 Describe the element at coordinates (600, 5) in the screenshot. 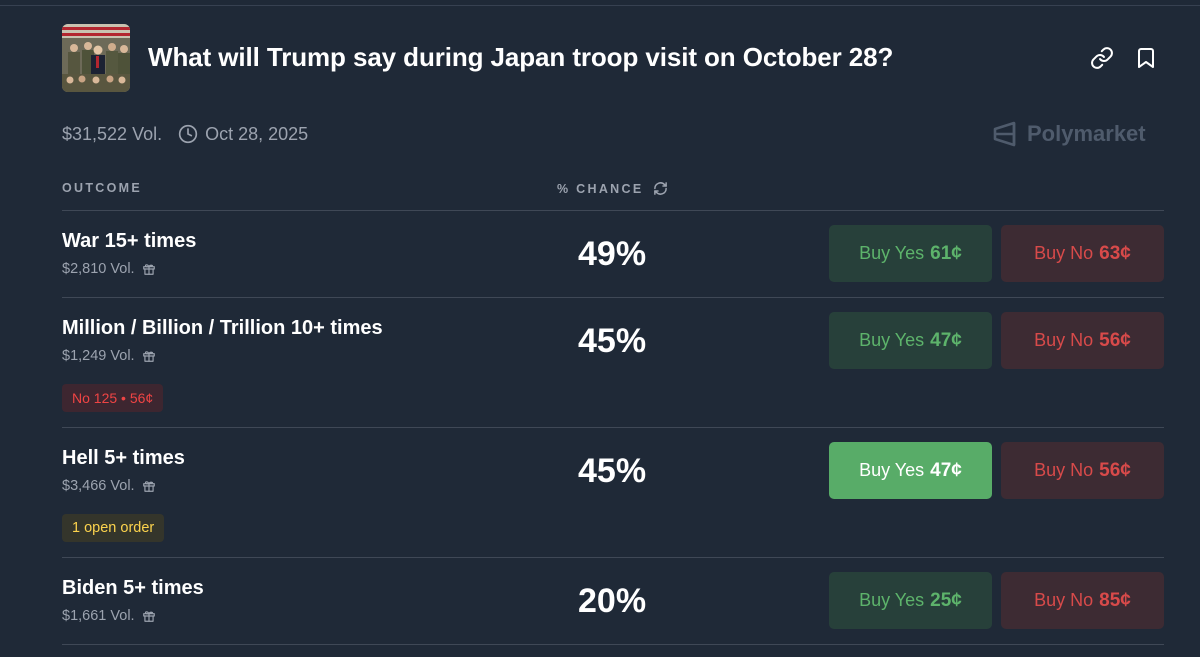

I see `top-divider` at that location.